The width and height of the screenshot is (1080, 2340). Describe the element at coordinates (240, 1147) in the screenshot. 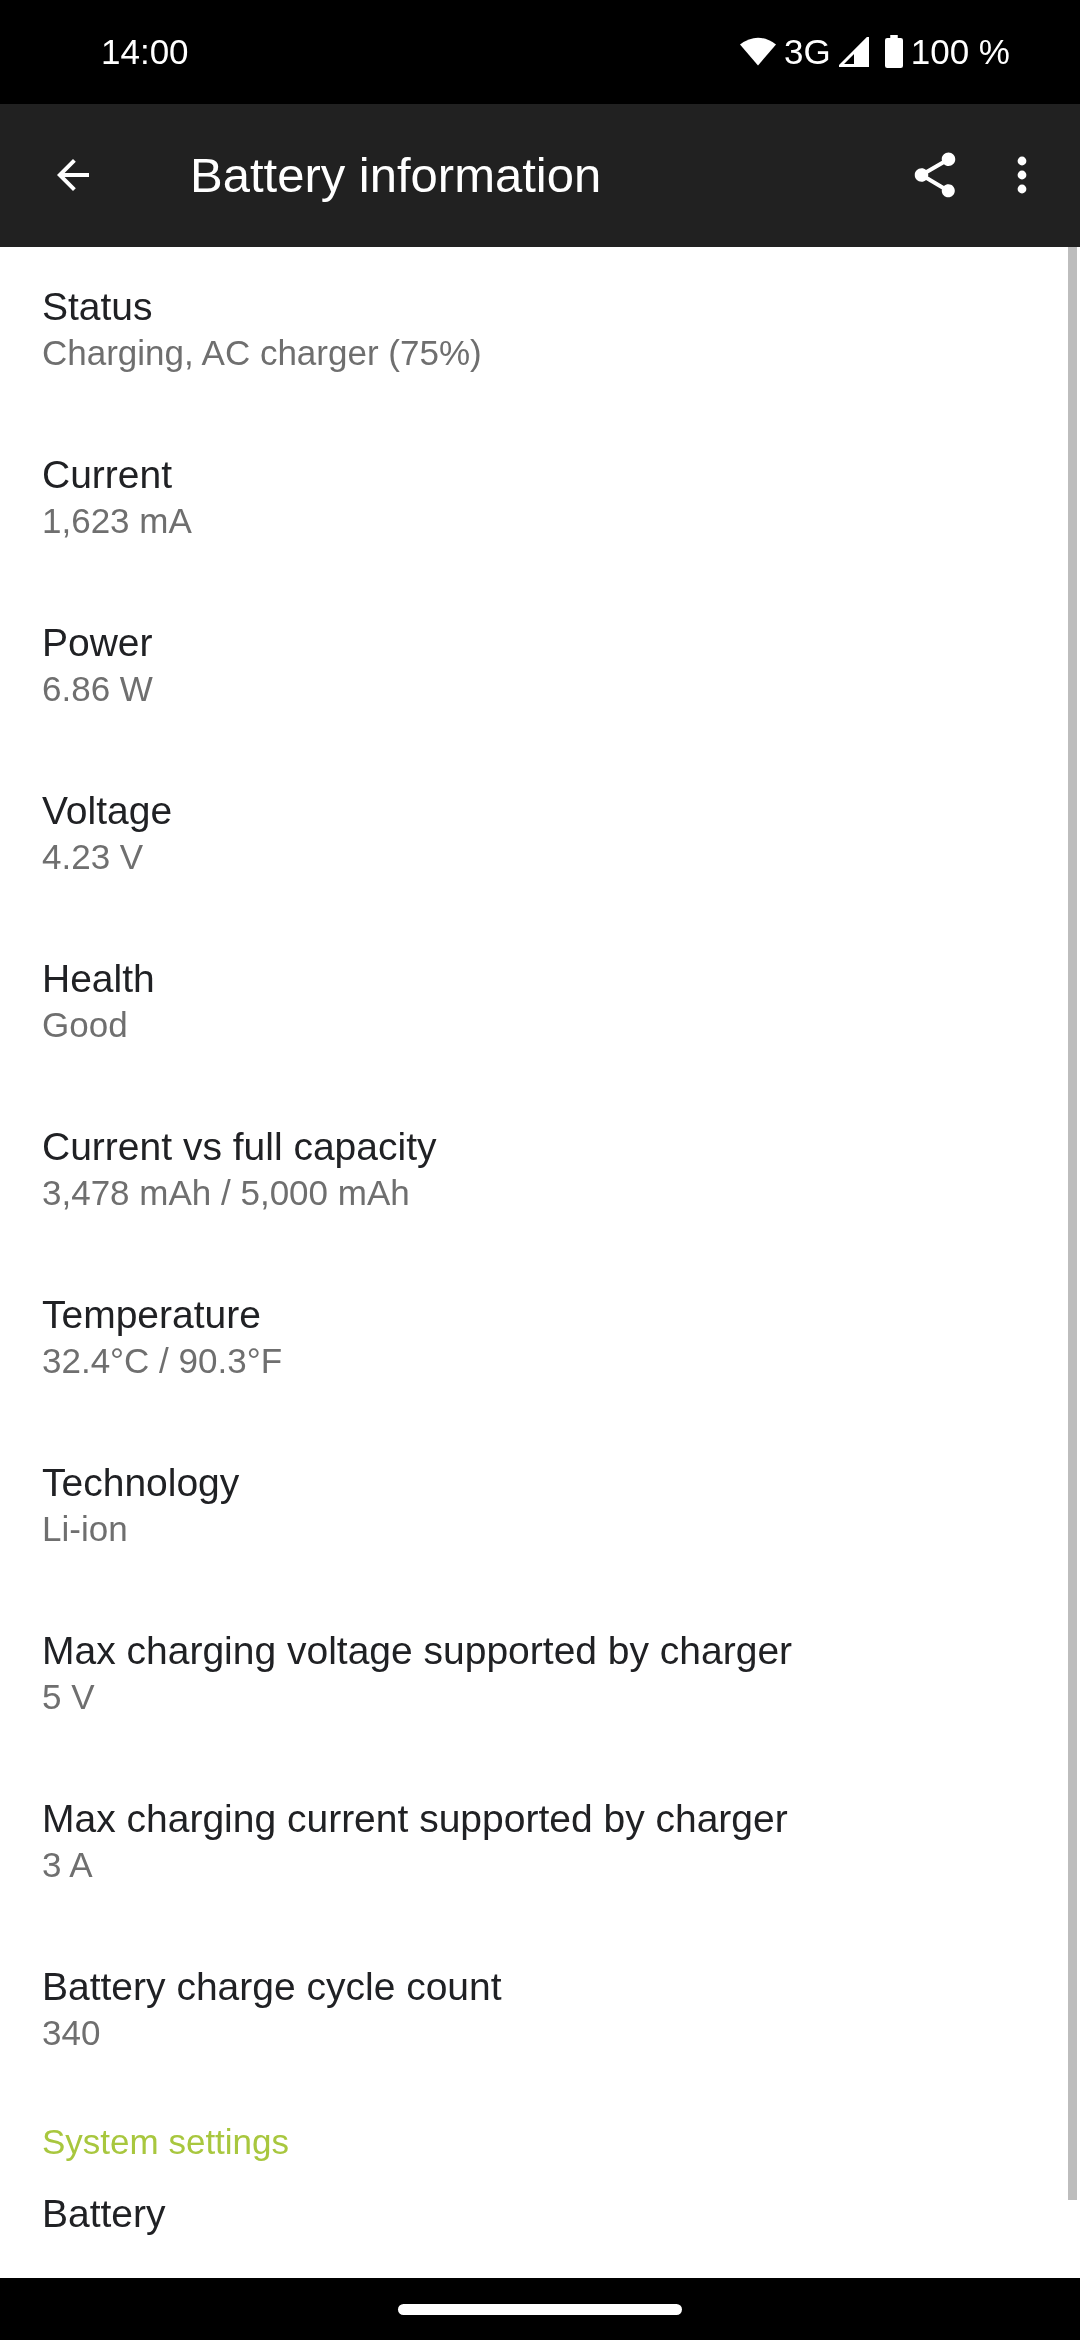

I see `setting-title: Current vs full capacity` at that location.